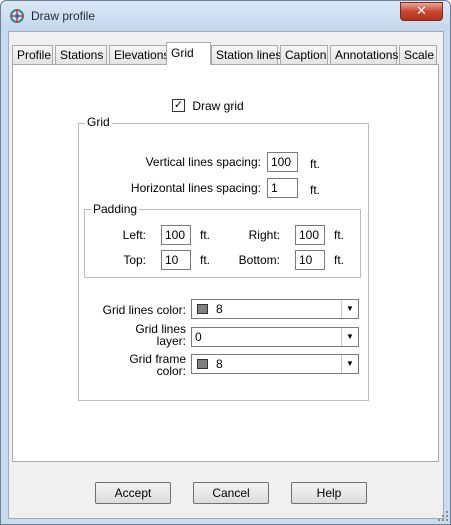  I want to click on padding-group-label: Padding, so click(115, 209).